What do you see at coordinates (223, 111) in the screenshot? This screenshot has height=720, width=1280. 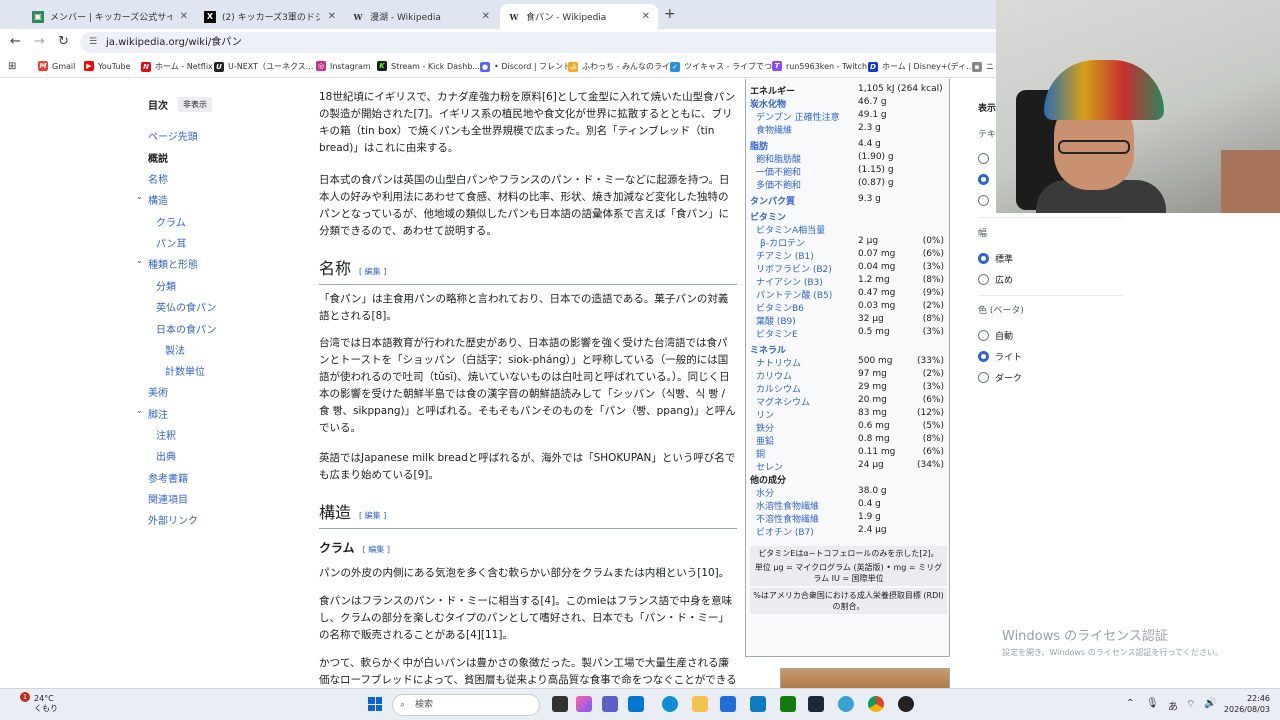 I see `table-of-contents: 目次 非表示` at bounding box center [223, 111].